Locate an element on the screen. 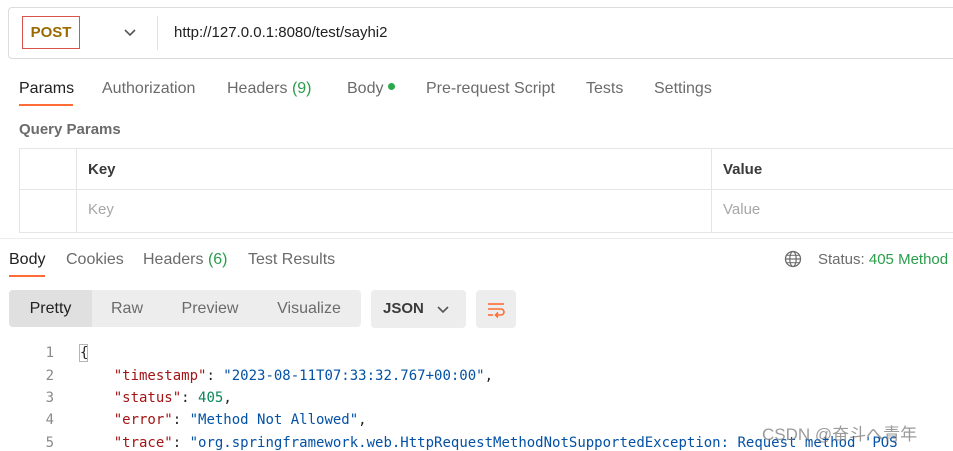 The width and height of the screenshot is (953, 451). tab-headers-label: Headers is located at coordinates (257, 88).